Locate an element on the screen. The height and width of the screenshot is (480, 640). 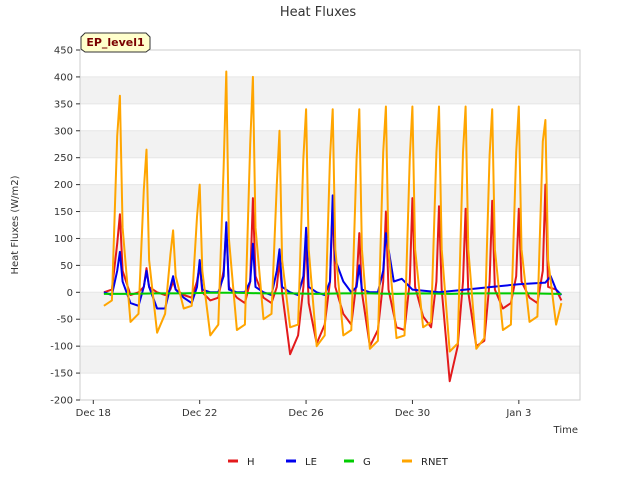
legend-label-le: LE is located at coordinates (311, 462).